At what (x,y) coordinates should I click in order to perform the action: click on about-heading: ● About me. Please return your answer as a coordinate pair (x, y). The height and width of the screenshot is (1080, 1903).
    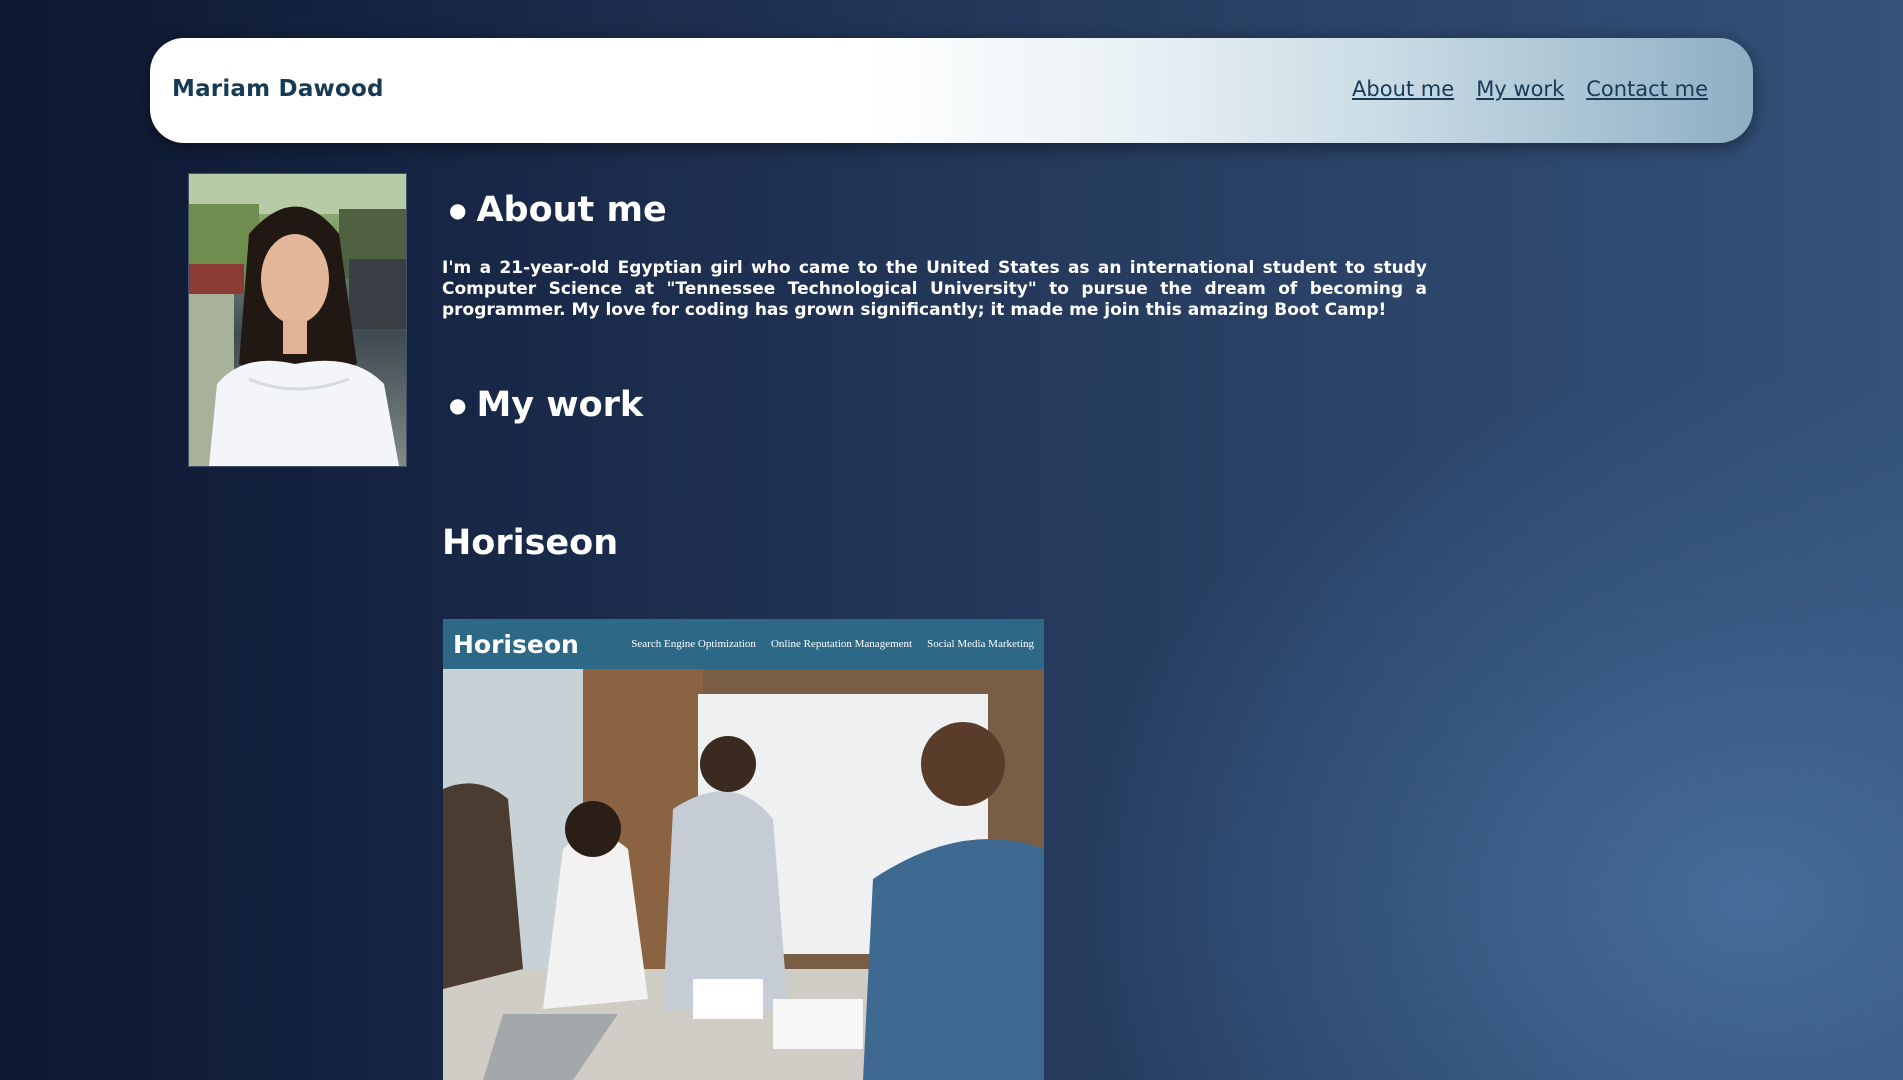
    Looking at the image, I should click on (934, 210).